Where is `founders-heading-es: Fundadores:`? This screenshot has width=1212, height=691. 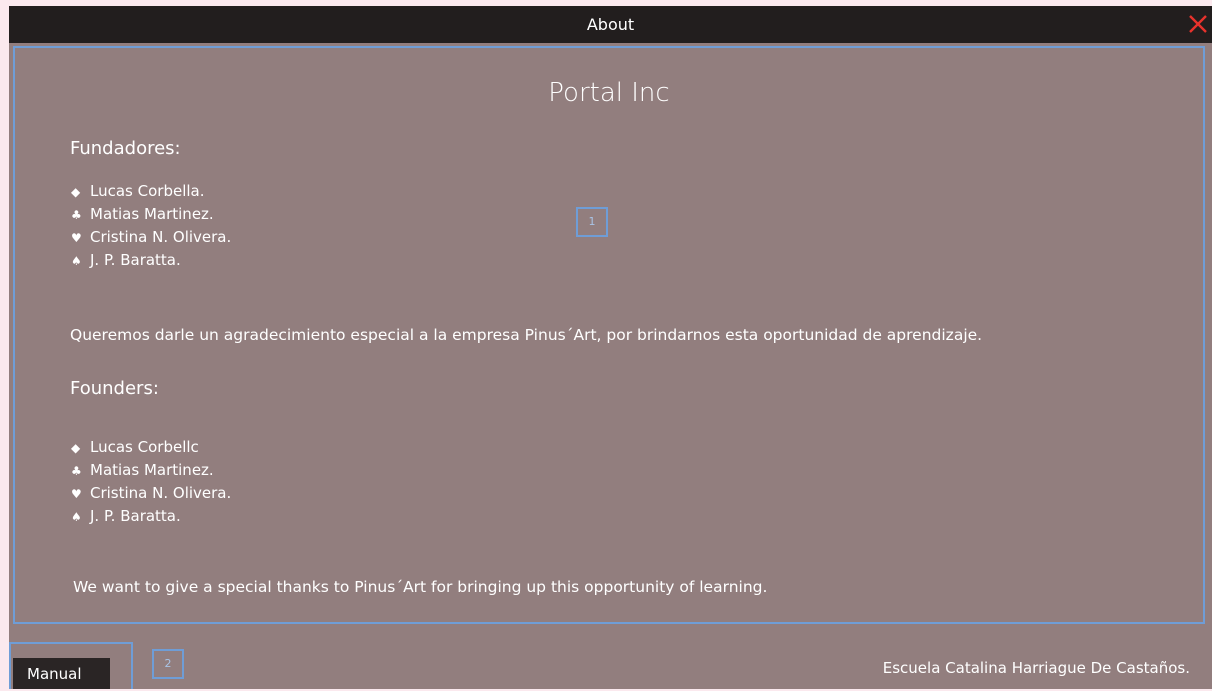
founders-heading-es: Fundadores: is located at coordinates (125, 148).